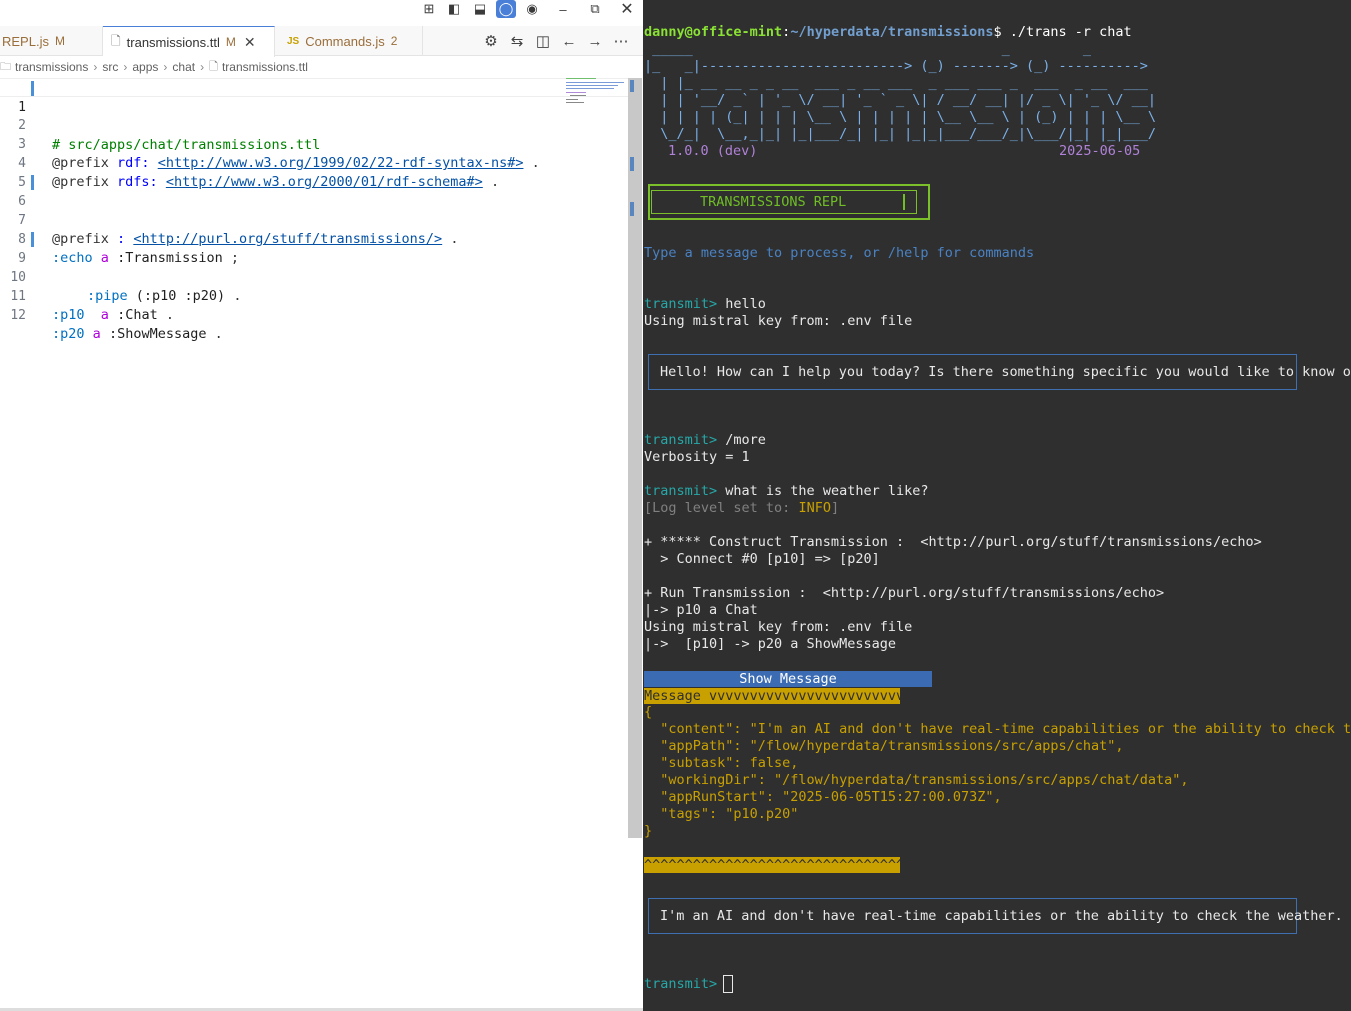 The width and height of the screenshot is (1351, 1011). What do you see at coordinates (563, 9) in the screenshot?
I see `minimize-icon: –` at bounding box center [563, 9].